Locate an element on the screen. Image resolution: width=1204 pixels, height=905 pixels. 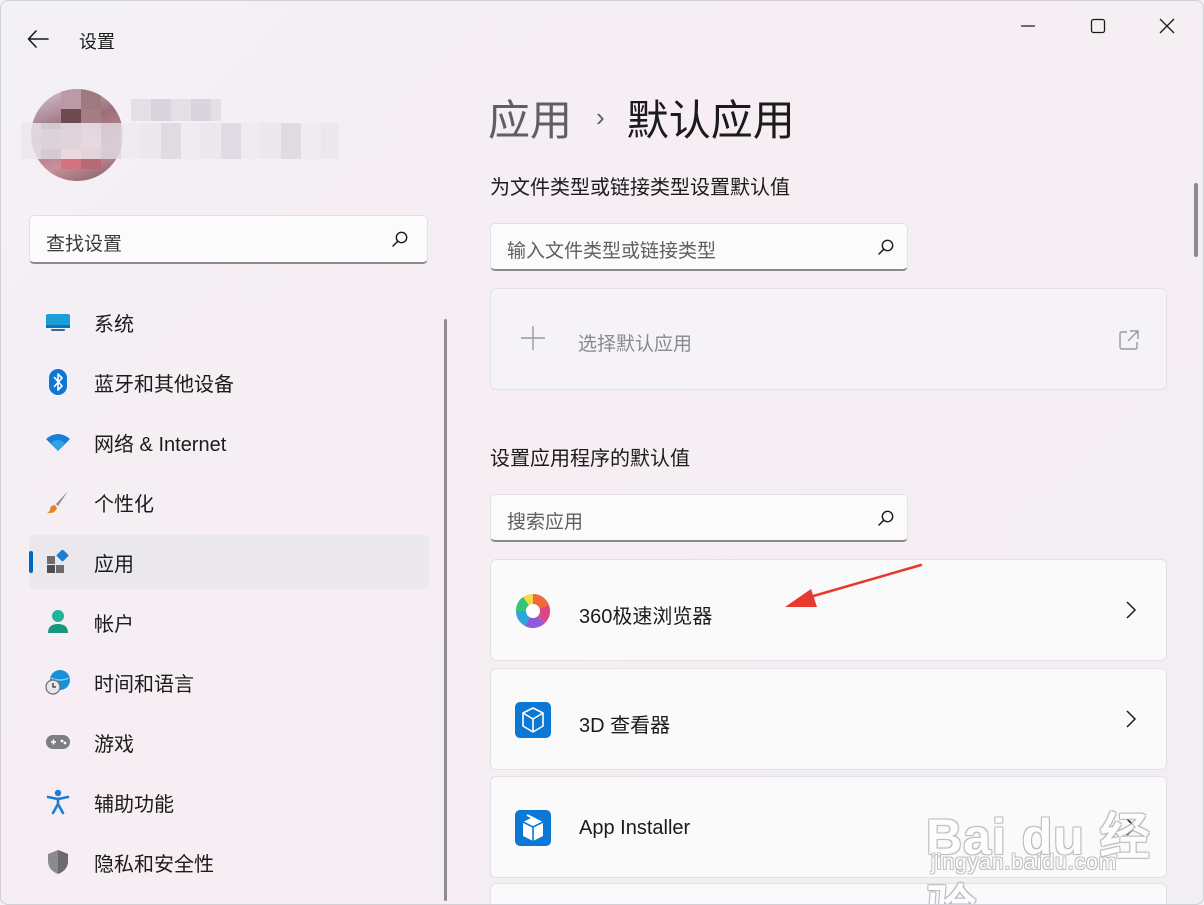
settings-search-placeholder: 查找设置 is located at coordinates (84, 244).